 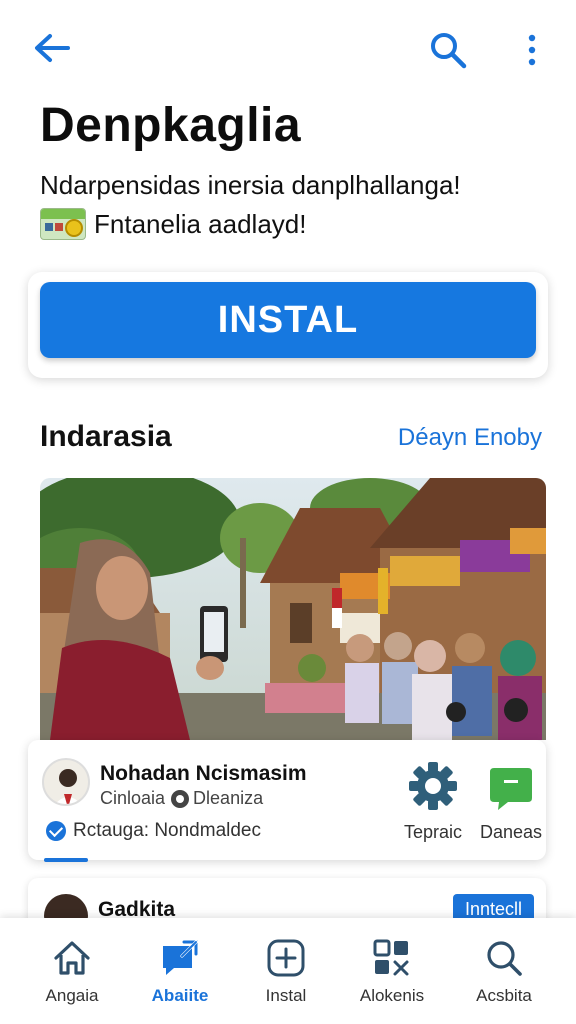 I want to click on nav-label-search: Acsbita, so click(x=504, y=995).